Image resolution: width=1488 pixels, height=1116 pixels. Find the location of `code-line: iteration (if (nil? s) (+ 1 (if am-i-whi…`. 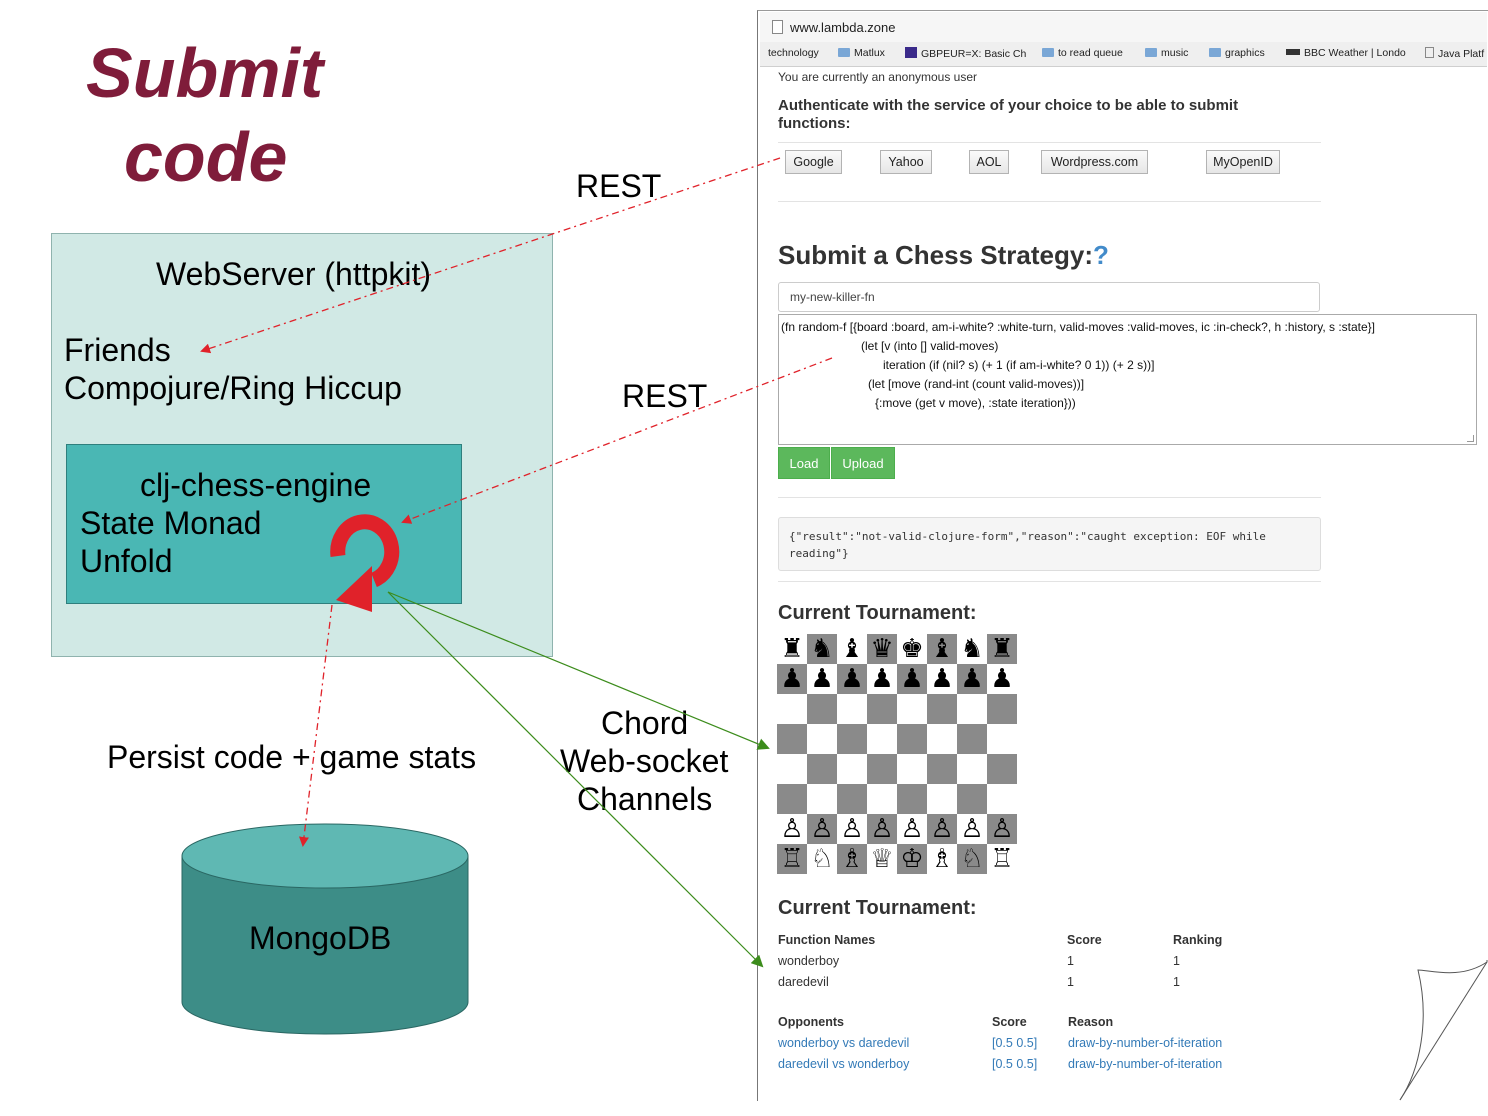

code-line: iteration (if (nil? s) (+ 1 (if am-i-whi… is located at coordinates (1019, 365).